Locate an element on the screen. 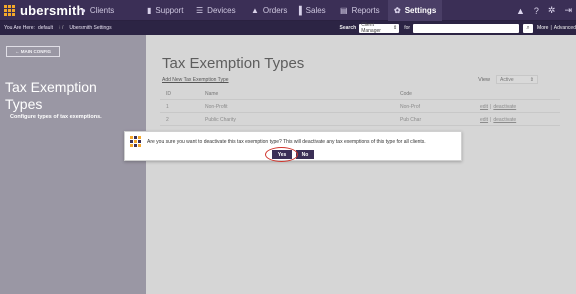  search-type-select: Client Manager ⇕ is located at coordinates (379, 28).